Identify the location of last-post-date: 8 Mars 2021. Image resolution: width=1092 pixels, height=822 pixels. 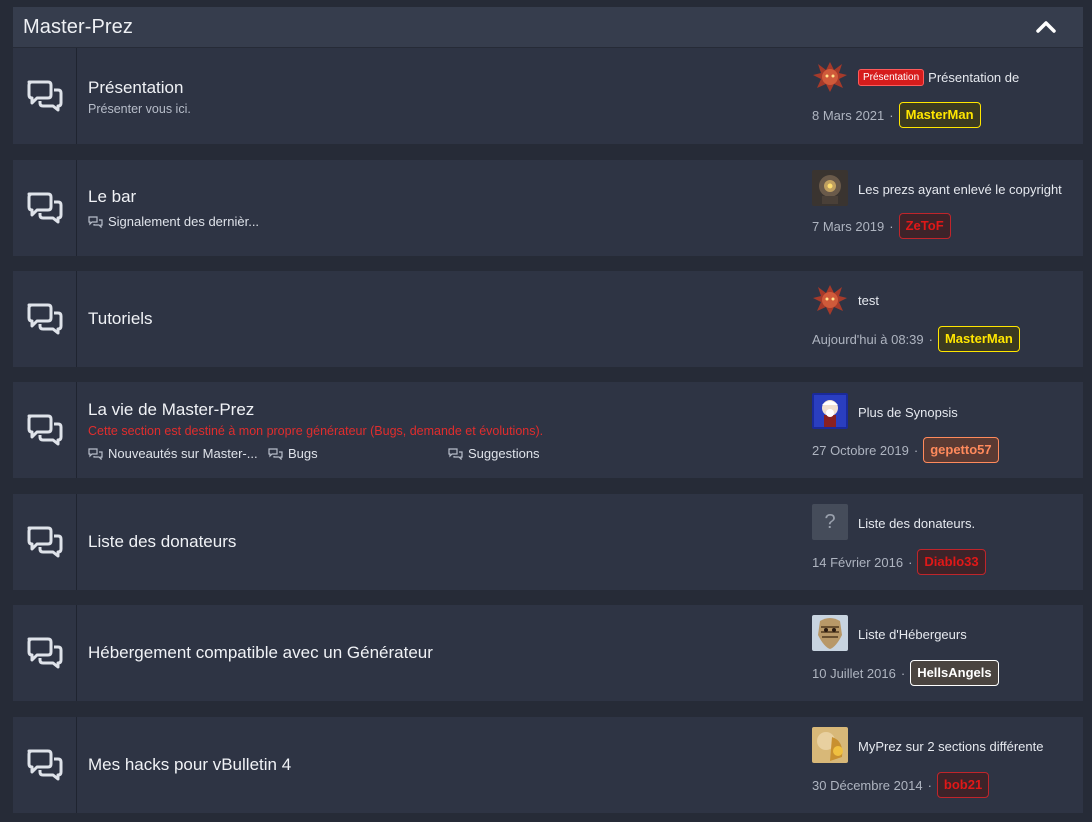
(848, 115).